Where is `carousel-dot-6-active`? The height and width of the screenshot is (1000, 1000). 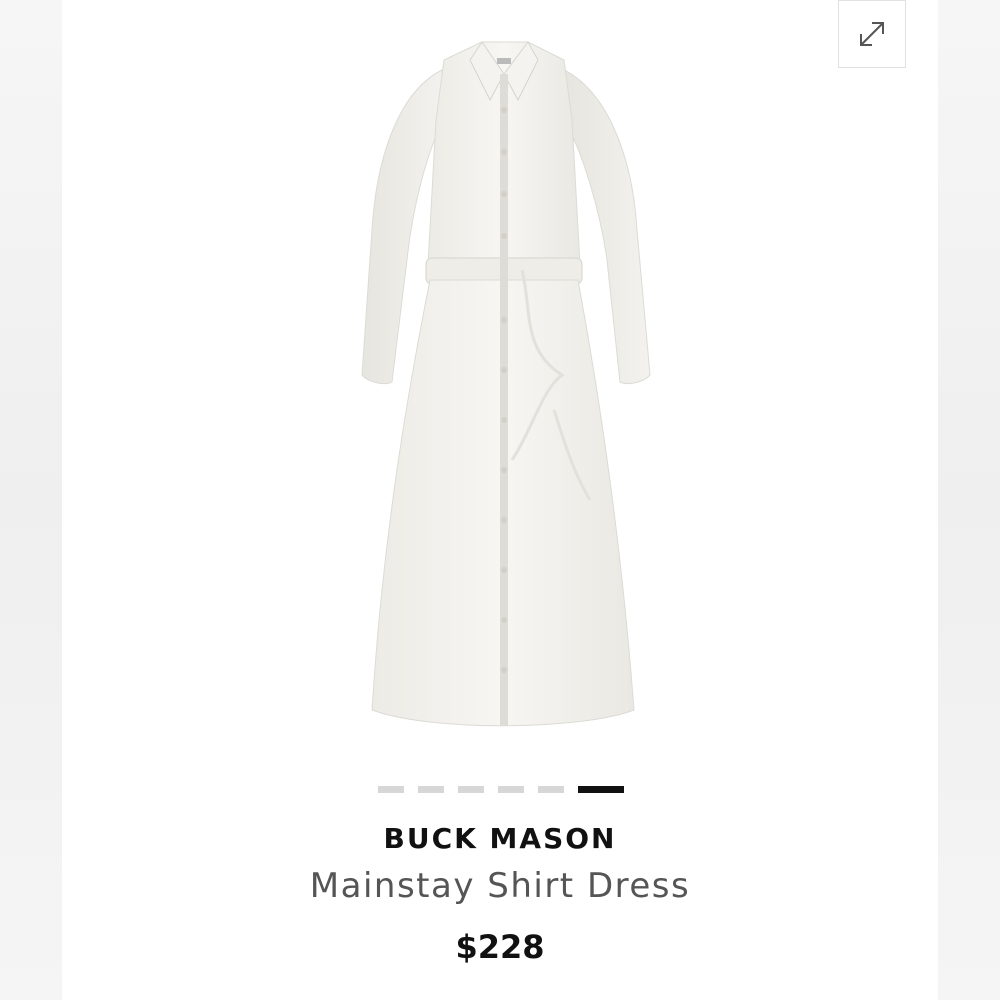
carousel-dot-6-active is located at coordinates (601, 789).